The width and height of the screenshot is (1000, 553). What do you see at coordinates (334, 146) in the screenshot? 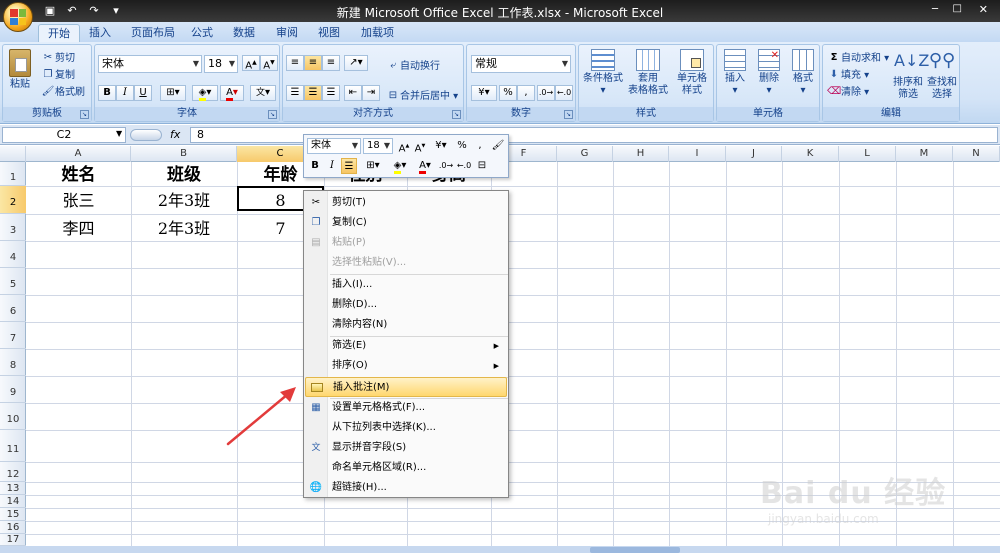
I see `mini-font-name-select: 宋体 ▼` at bounding box center [334, 146].